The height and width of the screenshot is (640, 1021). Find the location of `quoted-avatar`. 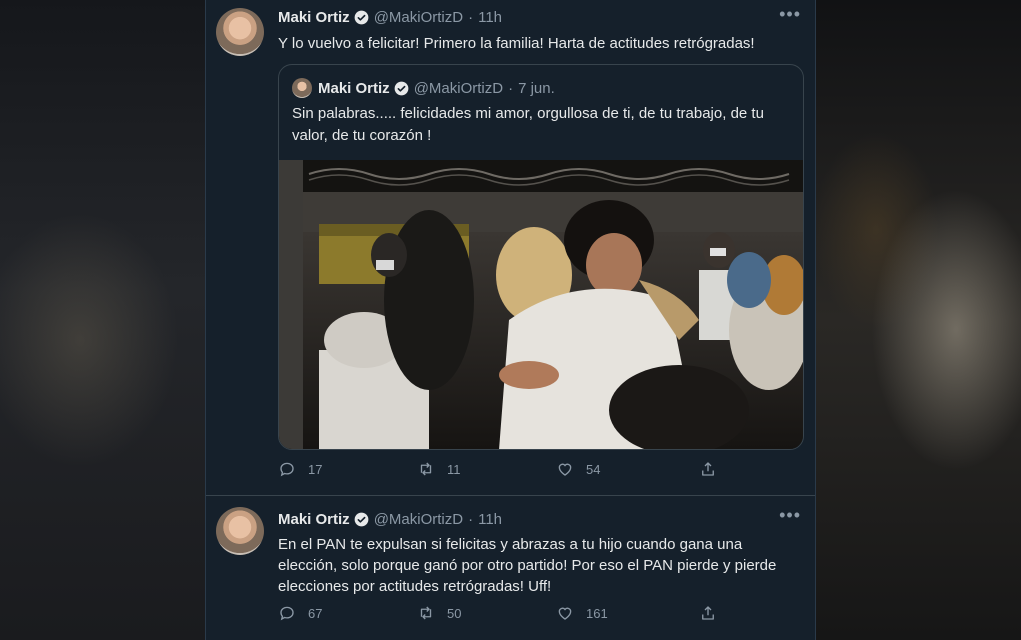

quoted-avatar is located at coordinates (302, 88).